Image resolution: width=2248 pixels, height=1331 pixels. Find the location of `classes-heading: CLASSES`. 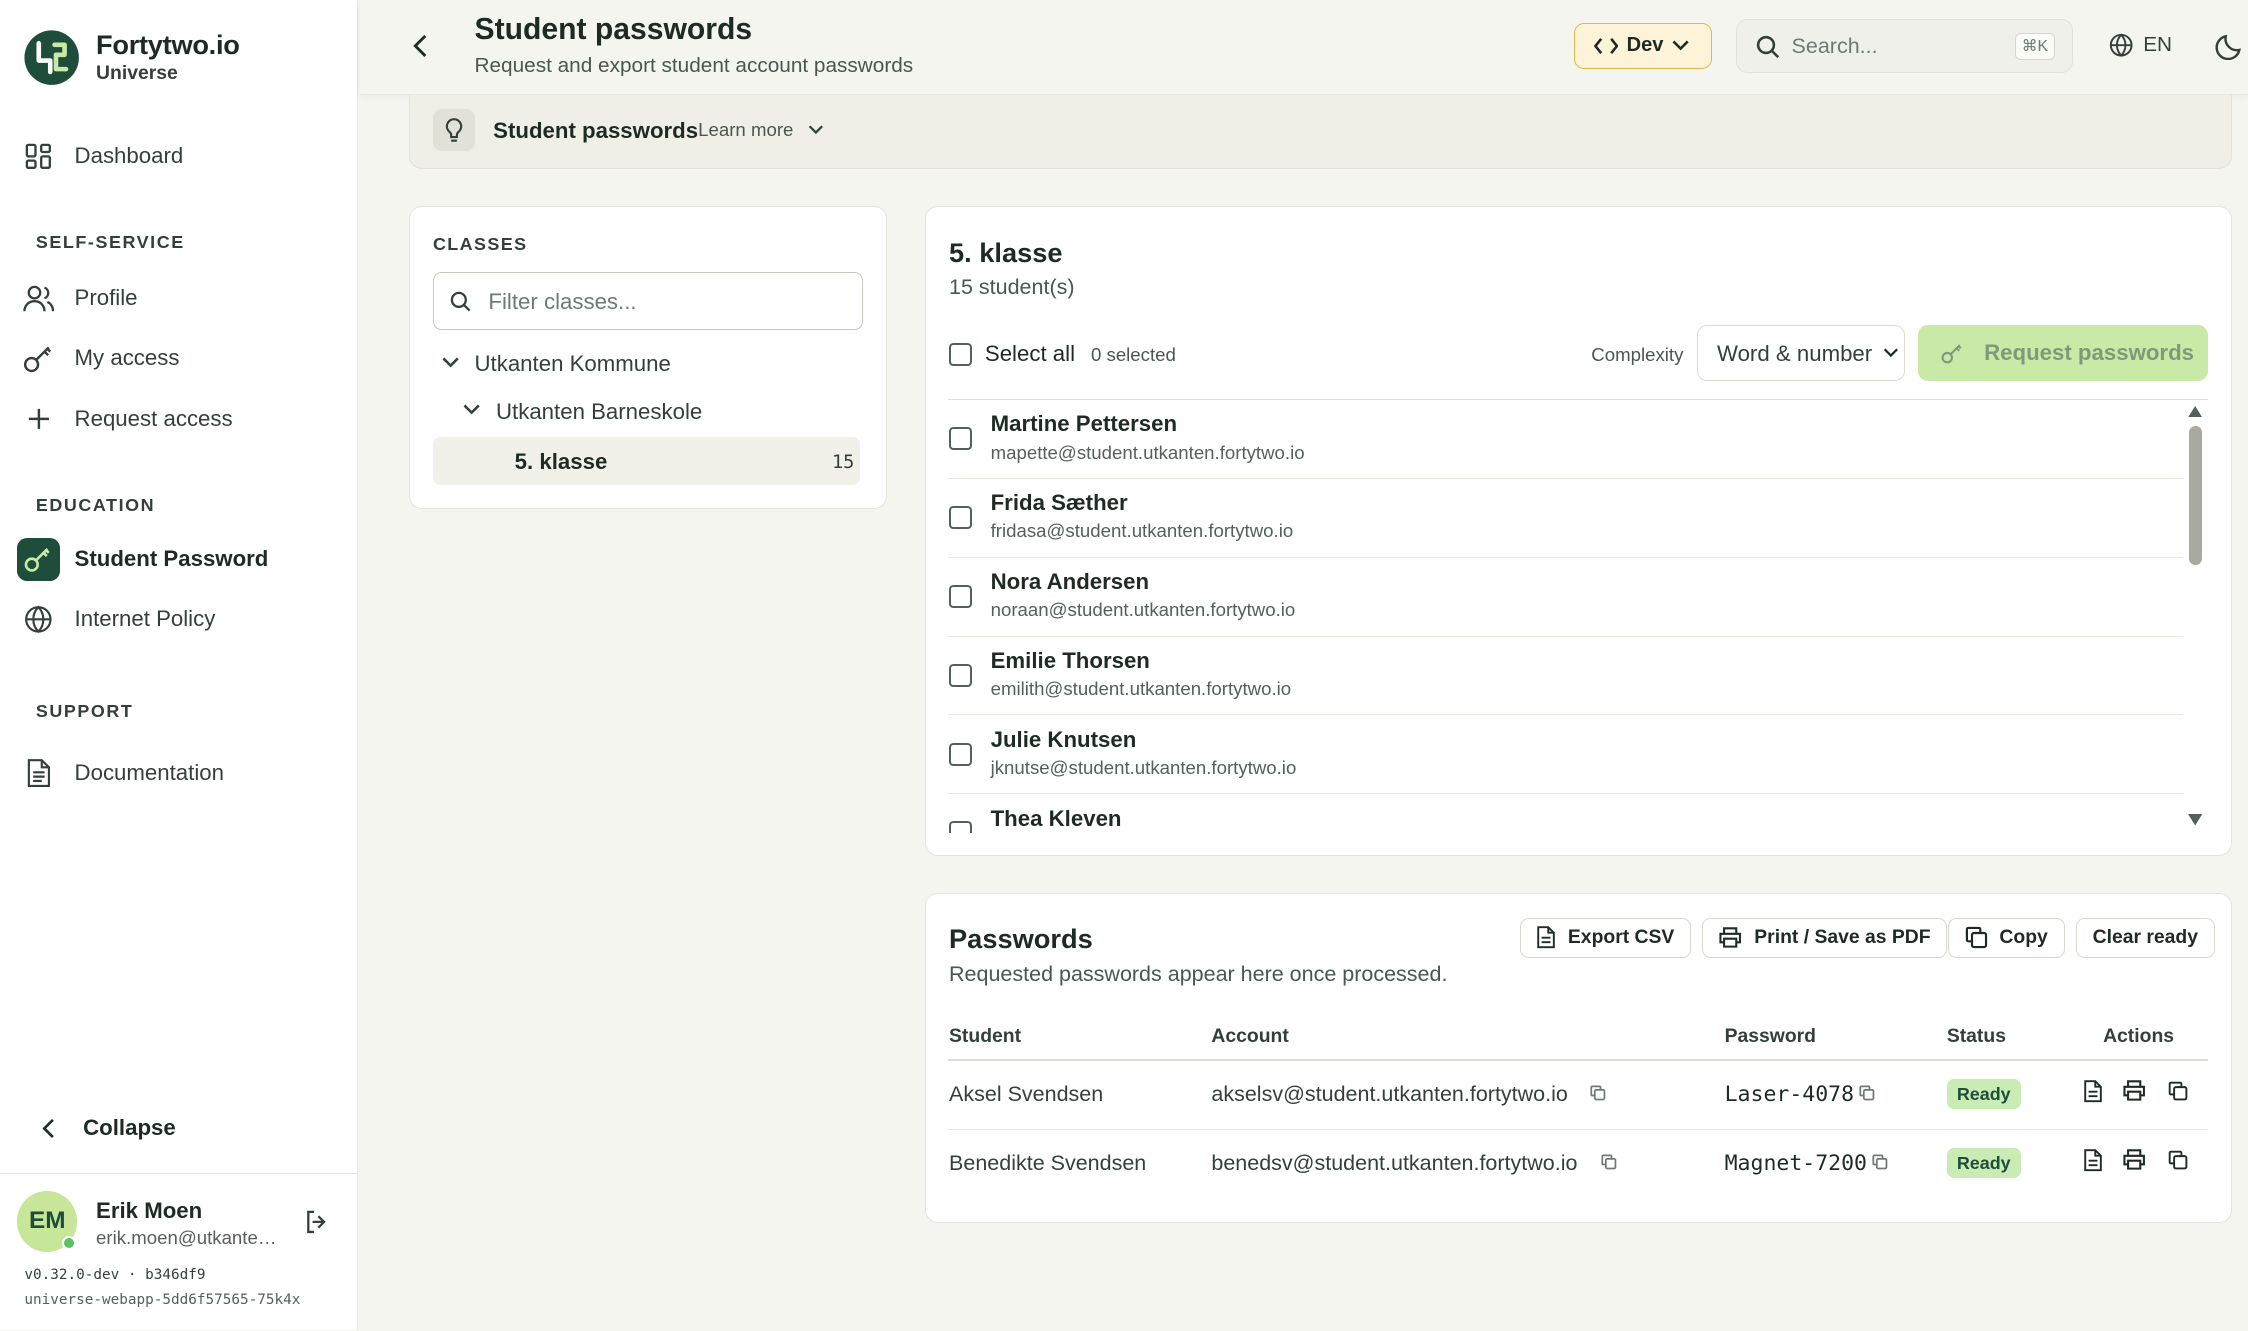

classes-heading: CLASSES is located at coordinates (480, 243).